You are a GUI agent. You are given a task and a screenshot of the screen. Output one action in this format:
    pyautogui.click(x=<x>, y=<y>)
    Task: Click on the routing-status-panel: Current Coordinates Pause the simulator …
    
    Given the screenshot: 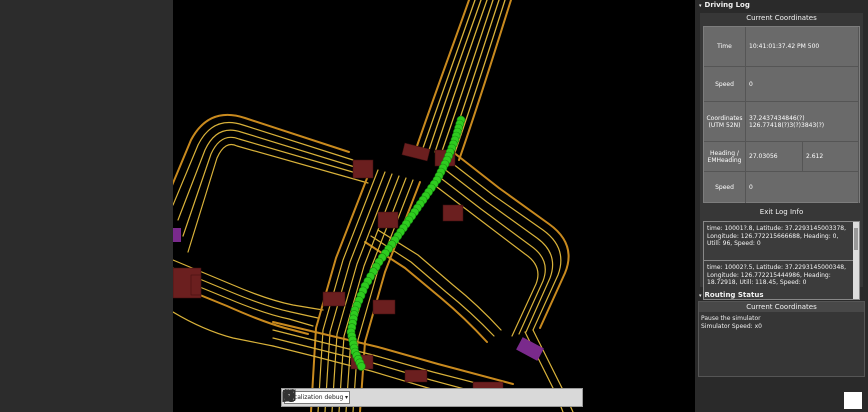 What is the action you would take?
    pyautogui.click(x=781, y=339)
    